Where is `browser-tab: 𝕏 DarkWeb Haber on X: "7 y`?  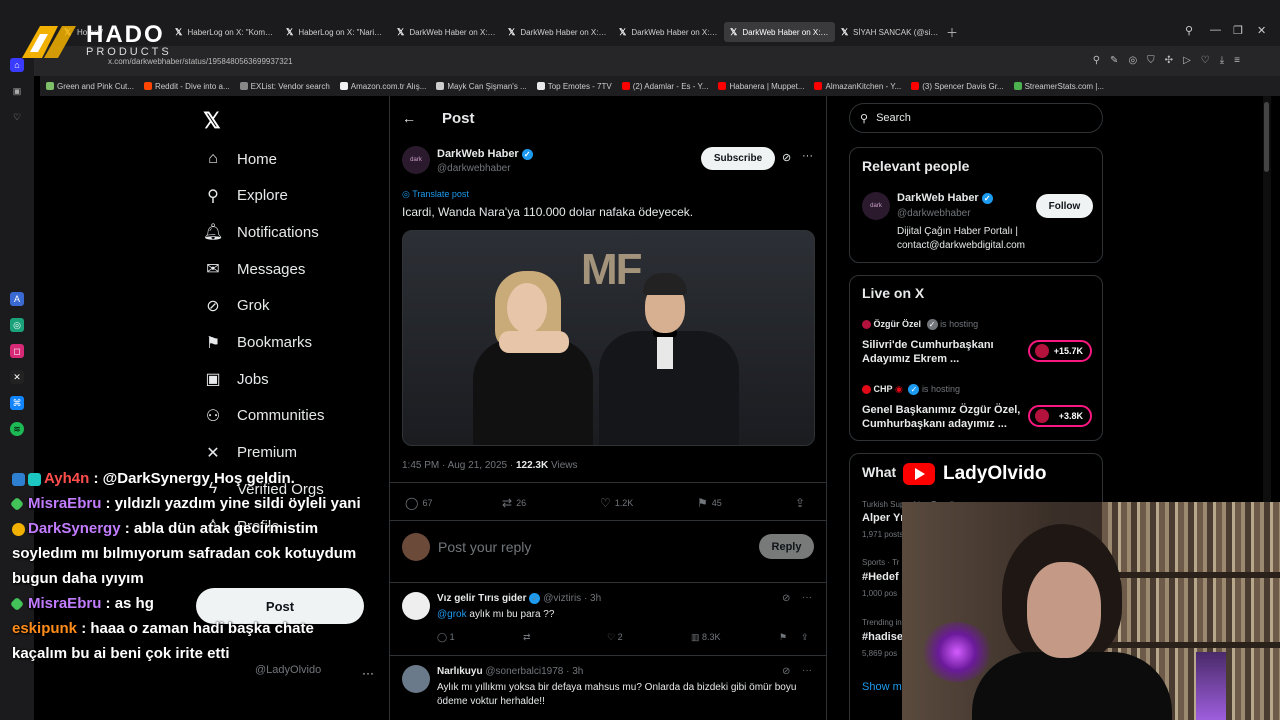 browser-tab: 𝕏 DarkWeb Haber on X: "7 y is located at coordinates (668, 32).